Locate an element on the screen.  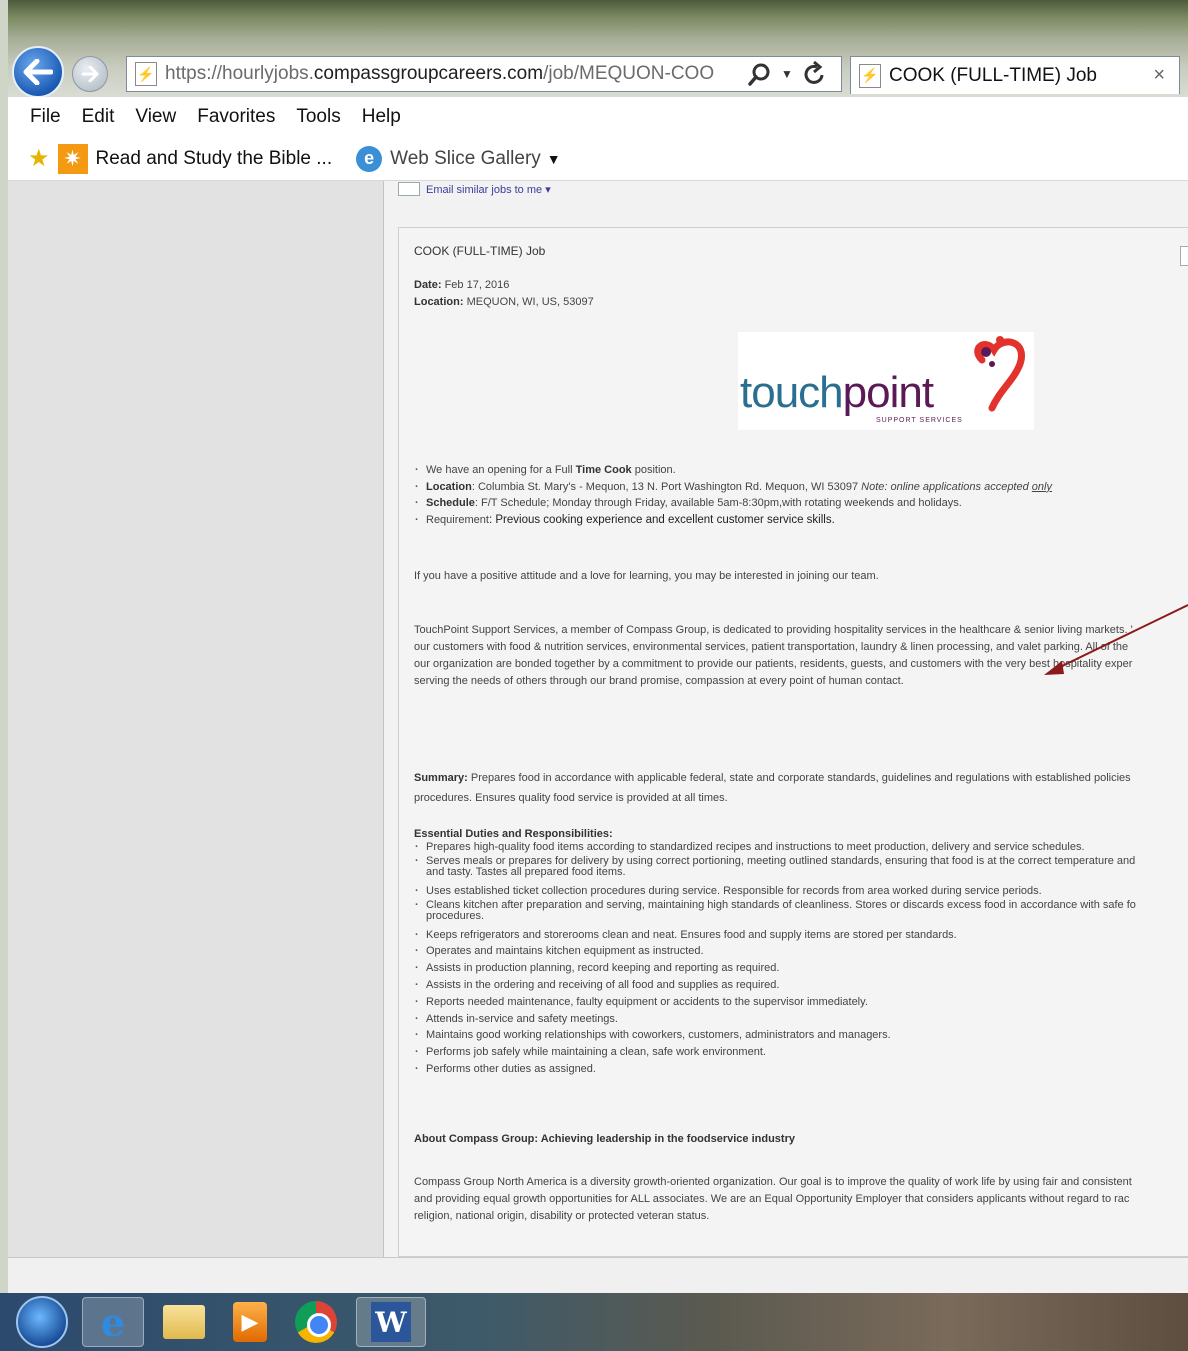
window-frame-left is located at coordinates (4, 675).